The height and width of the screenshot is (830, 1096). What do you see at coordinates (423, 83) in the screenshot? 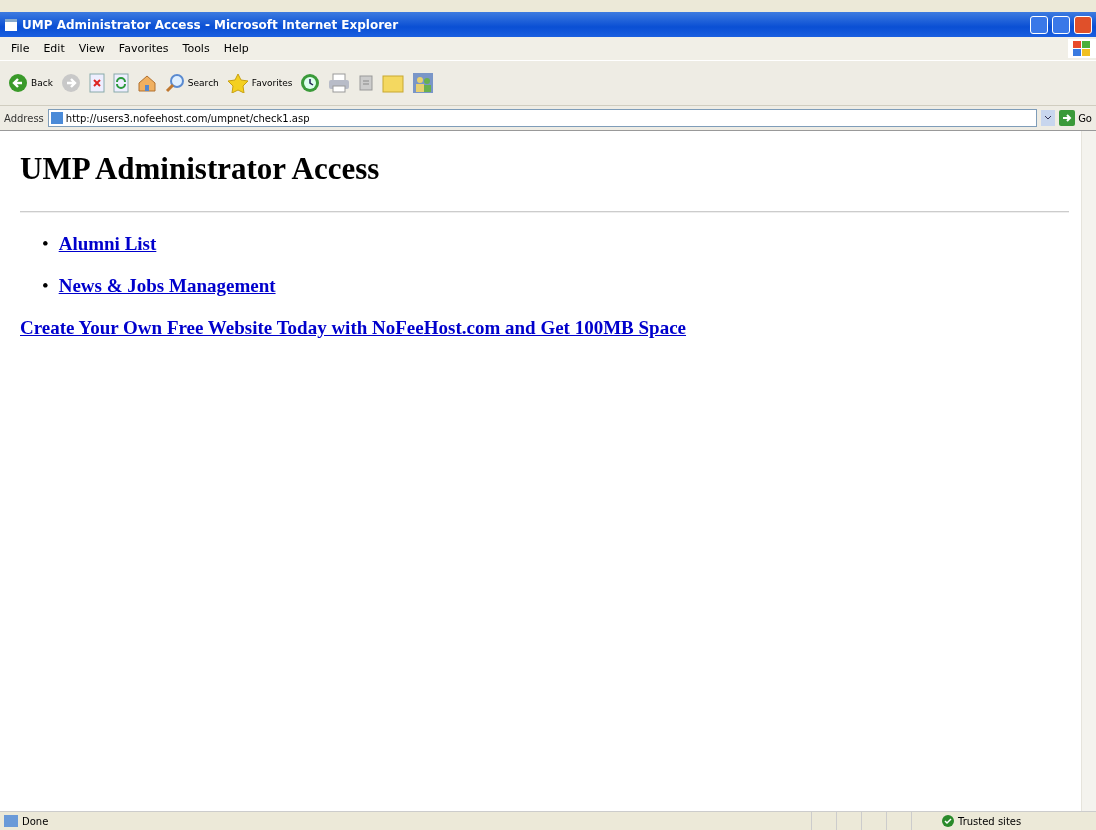
I see `messenger-button` at bounding box center [423, 83].